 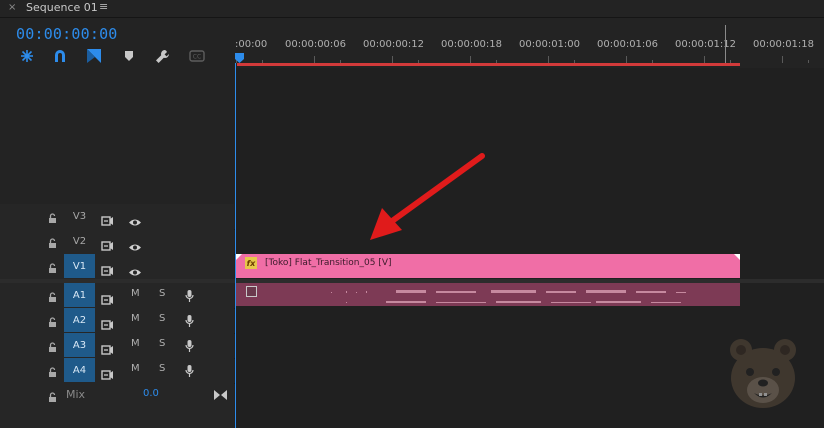 I want to click on ruler-label: 00:00:00:18, so click(x=472, y=44).